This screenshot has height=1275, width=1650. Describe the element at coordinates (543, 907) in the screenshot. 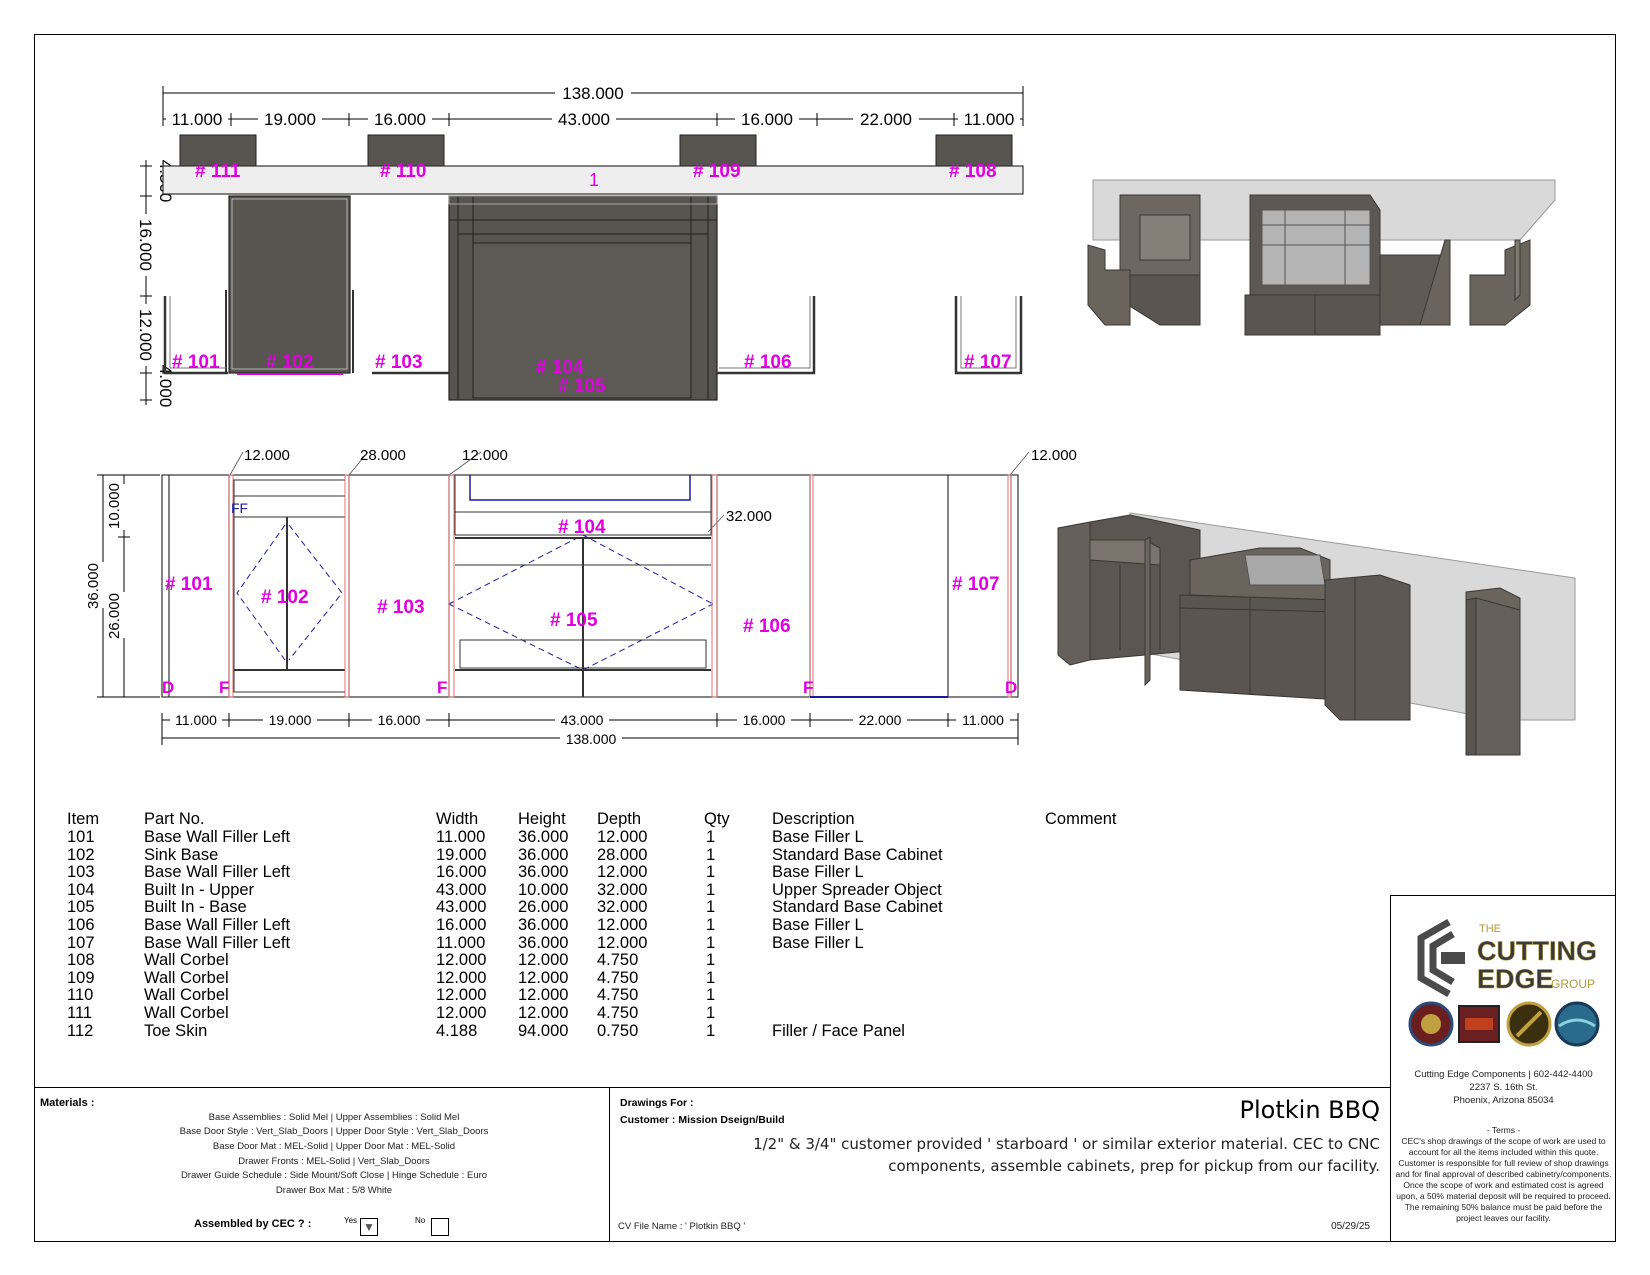

I see `table-cell: 26.000` at that location.